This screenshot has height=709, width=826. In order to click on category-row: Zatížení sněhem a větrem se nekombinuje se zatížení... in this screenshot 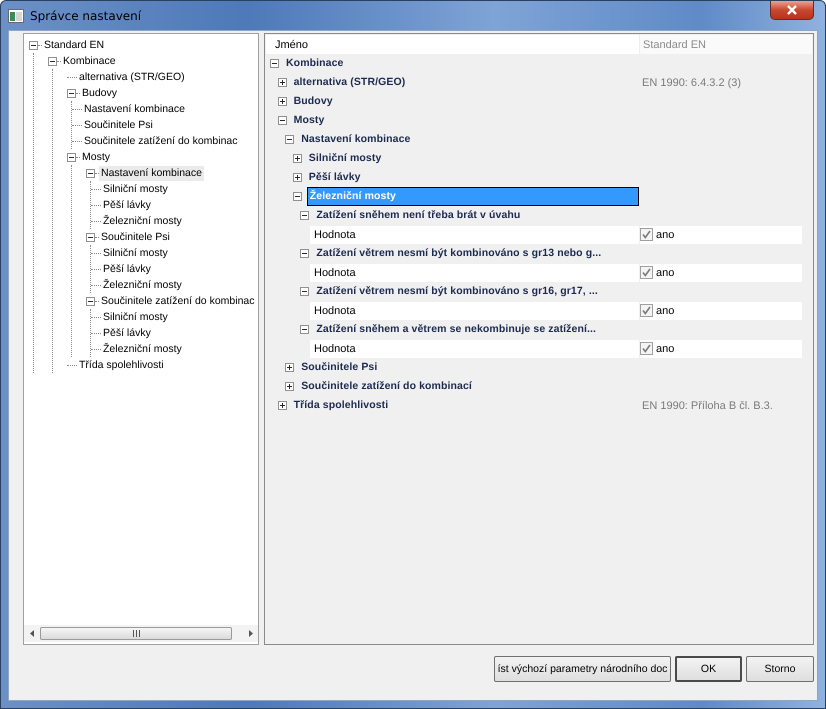, I will do `click(456, 329)`.